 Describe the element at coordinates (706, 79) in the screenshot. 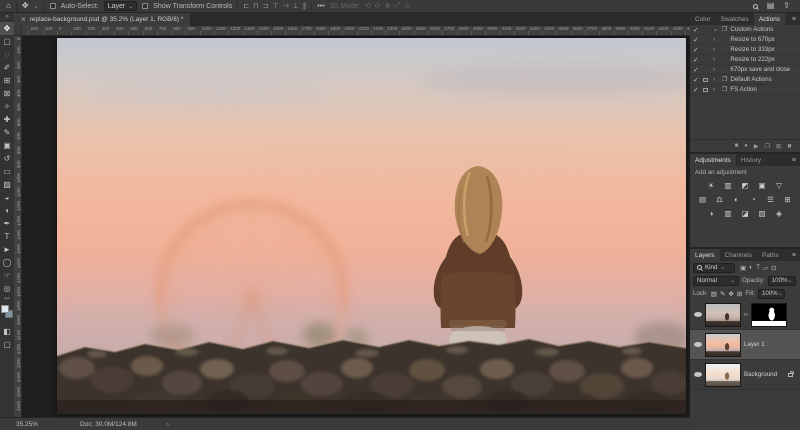

I see `action-dialog-toggle` at that location.